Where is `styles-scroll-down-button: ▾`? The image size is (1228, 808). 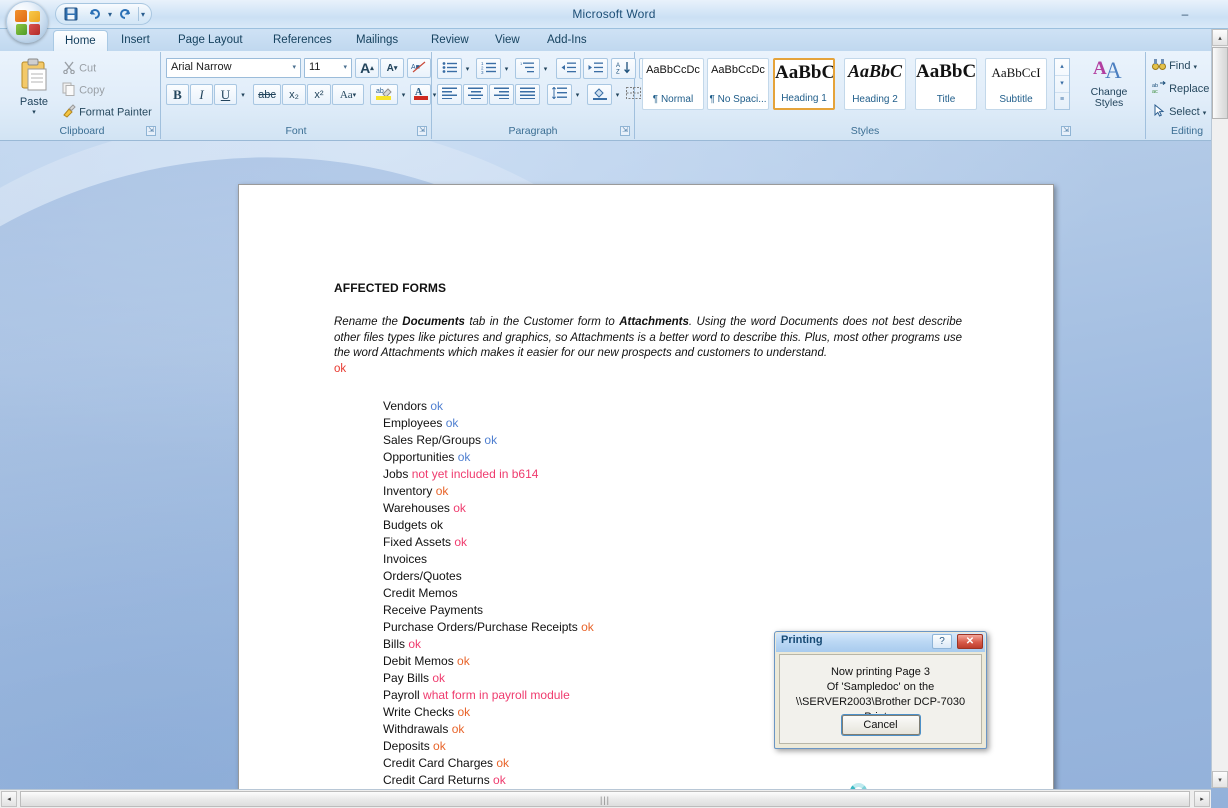 styles-scroll-down-button: ▾ is located at coordinates (1062, 84).